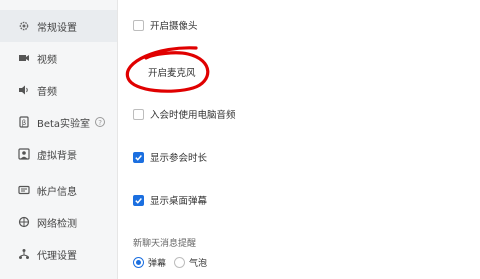 This screenshot has height=279, width=480. I want to click on show-duration-option: 显示参会时长, so click(170, 157).